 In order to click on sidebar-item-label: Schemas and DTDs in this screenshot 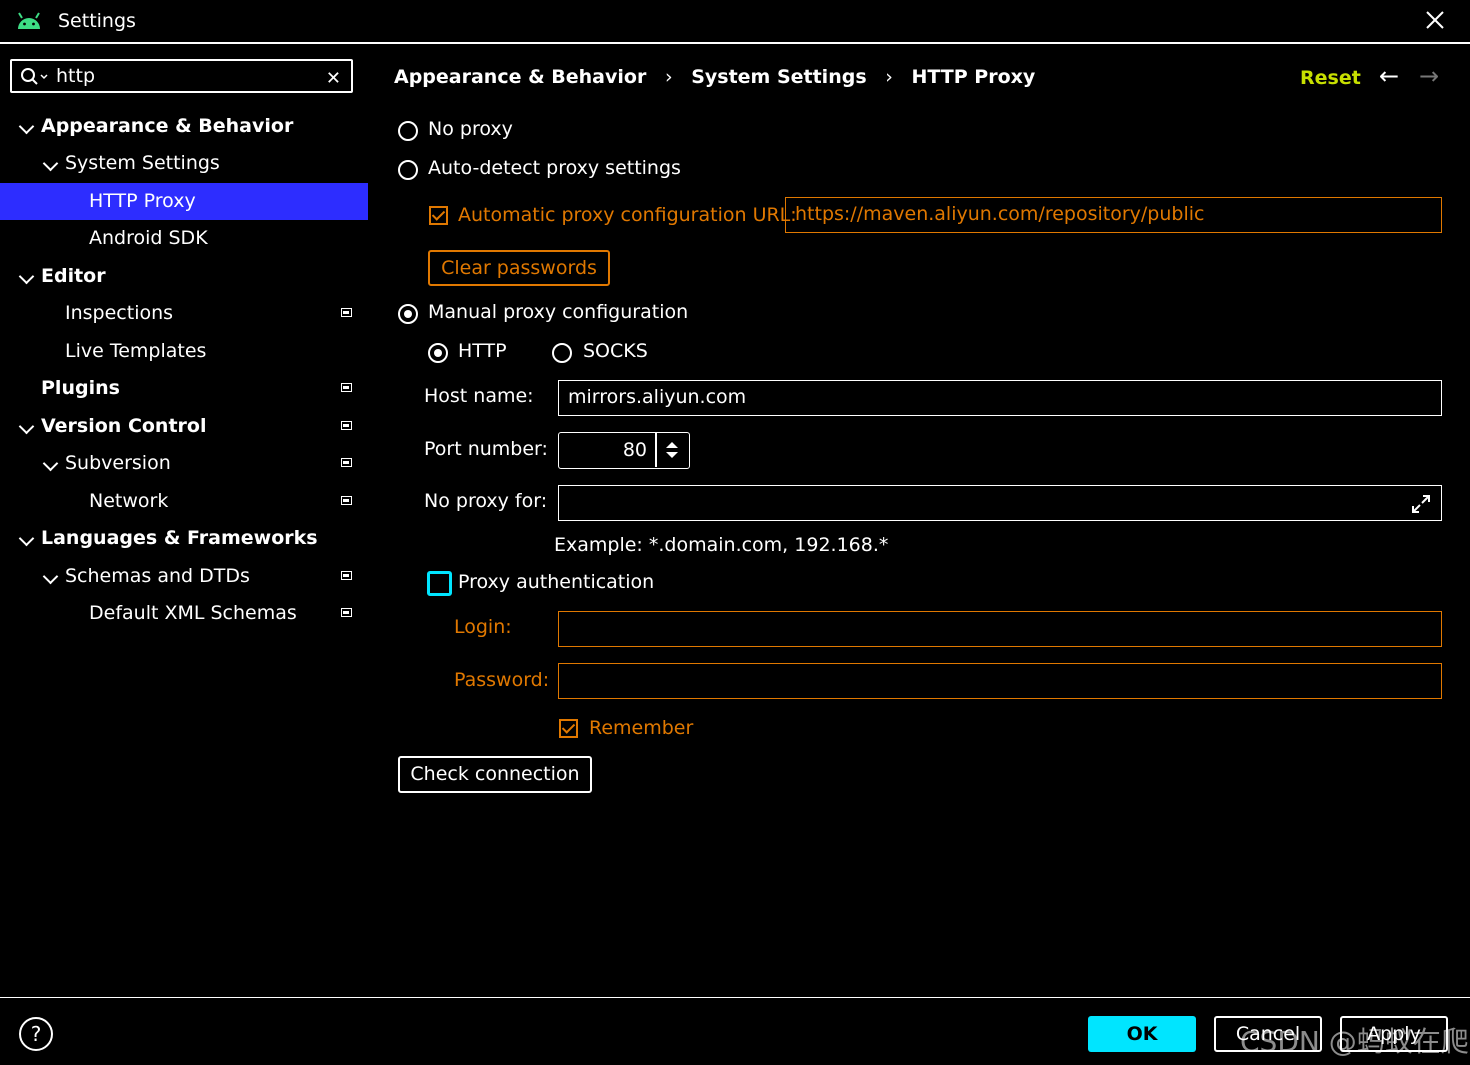, I will do `click(157, 576)`.